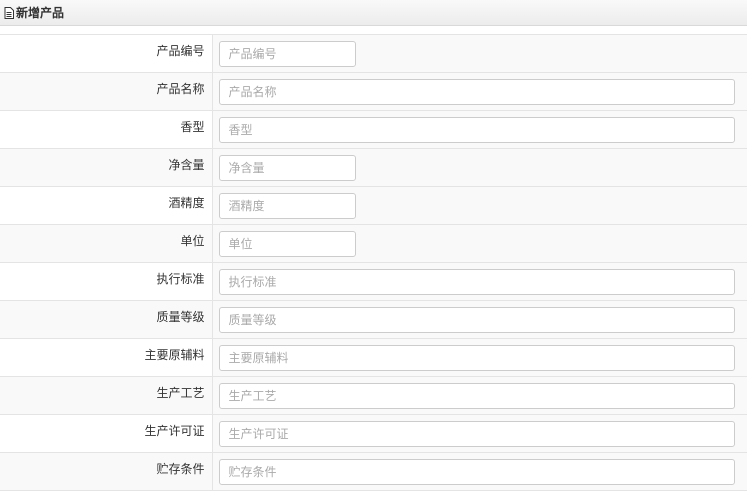 The image size is (747, 504). Describe the element at coordinates (106, 357) in the screenshot. I see `field-label-raw-materials: 主要原辅料` at that location.